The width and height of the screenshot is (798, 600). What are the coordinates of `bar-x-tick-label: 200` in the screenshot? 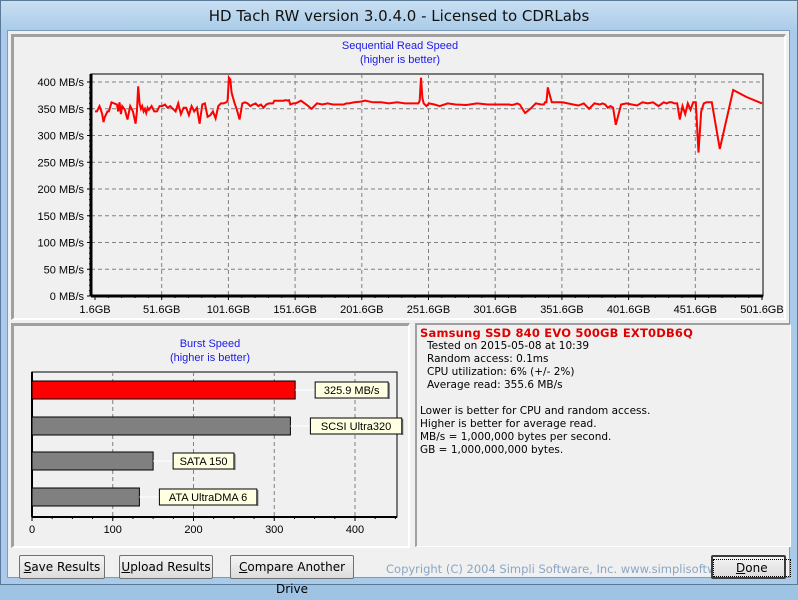 It's located at (193, 530).